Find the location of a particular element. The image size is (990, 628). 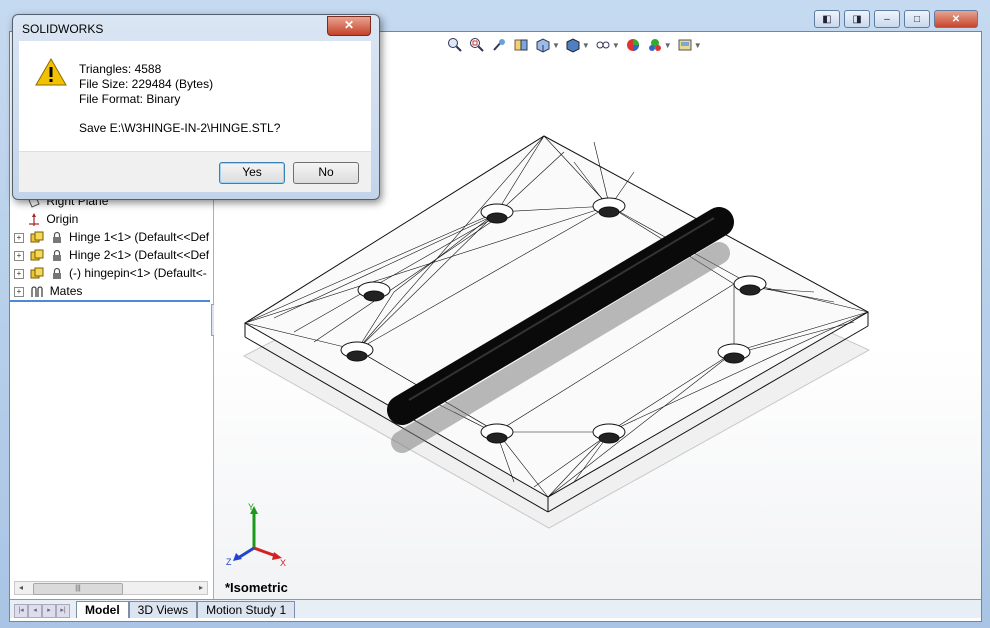

tab-model: Model is located at coordinates (102, 609).